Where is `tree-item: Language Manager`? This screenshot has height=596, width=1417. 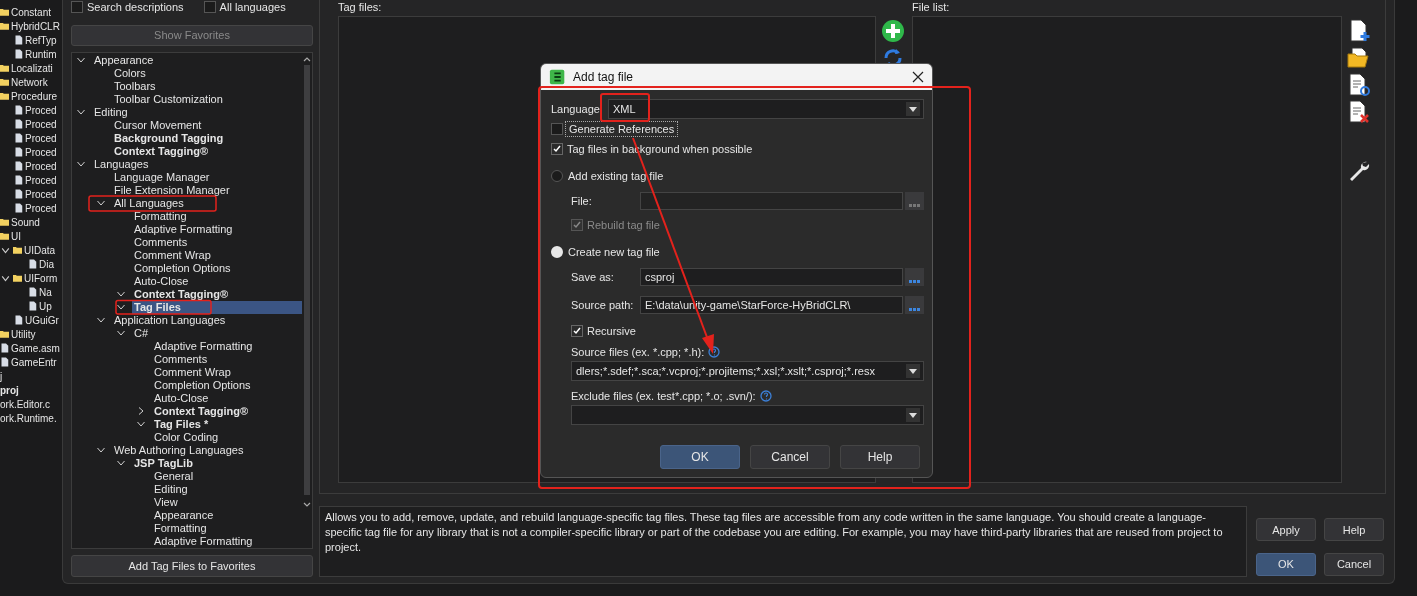
tree-item: Language Manager is located at coordinates (207, 177).